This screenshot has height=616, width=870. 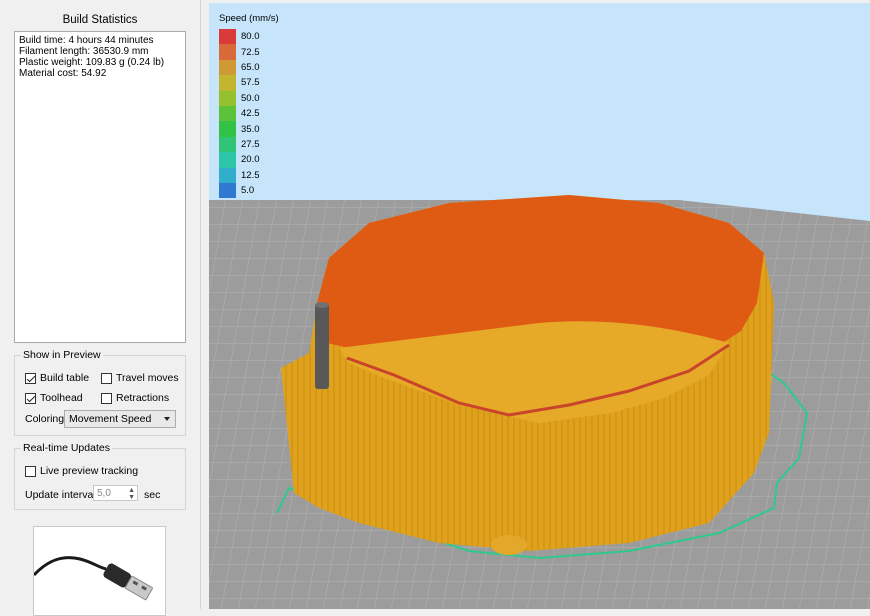 What do you see at coordinates (322, 305) in the screenshot?
I see `toolhead-nozzle-top` at bounding box center [322, 305].